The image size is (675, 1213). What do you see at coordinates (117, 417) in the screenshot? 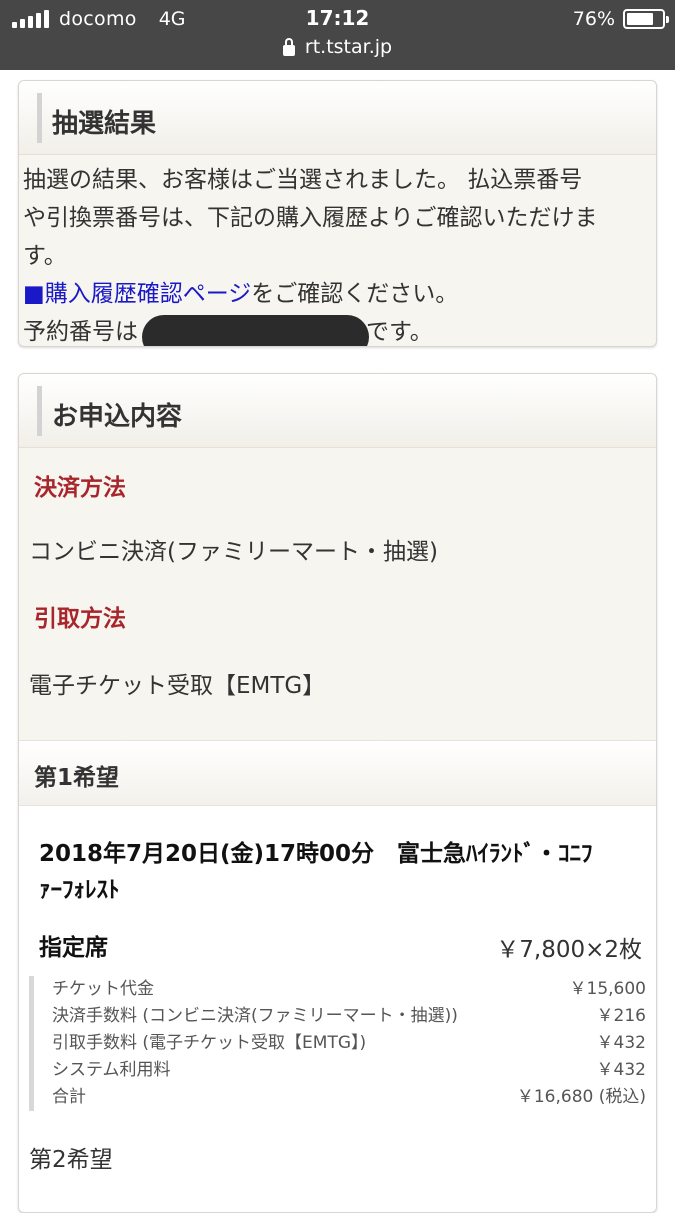
I see `application-title: お申込内容` at bounding box center [117, 417].